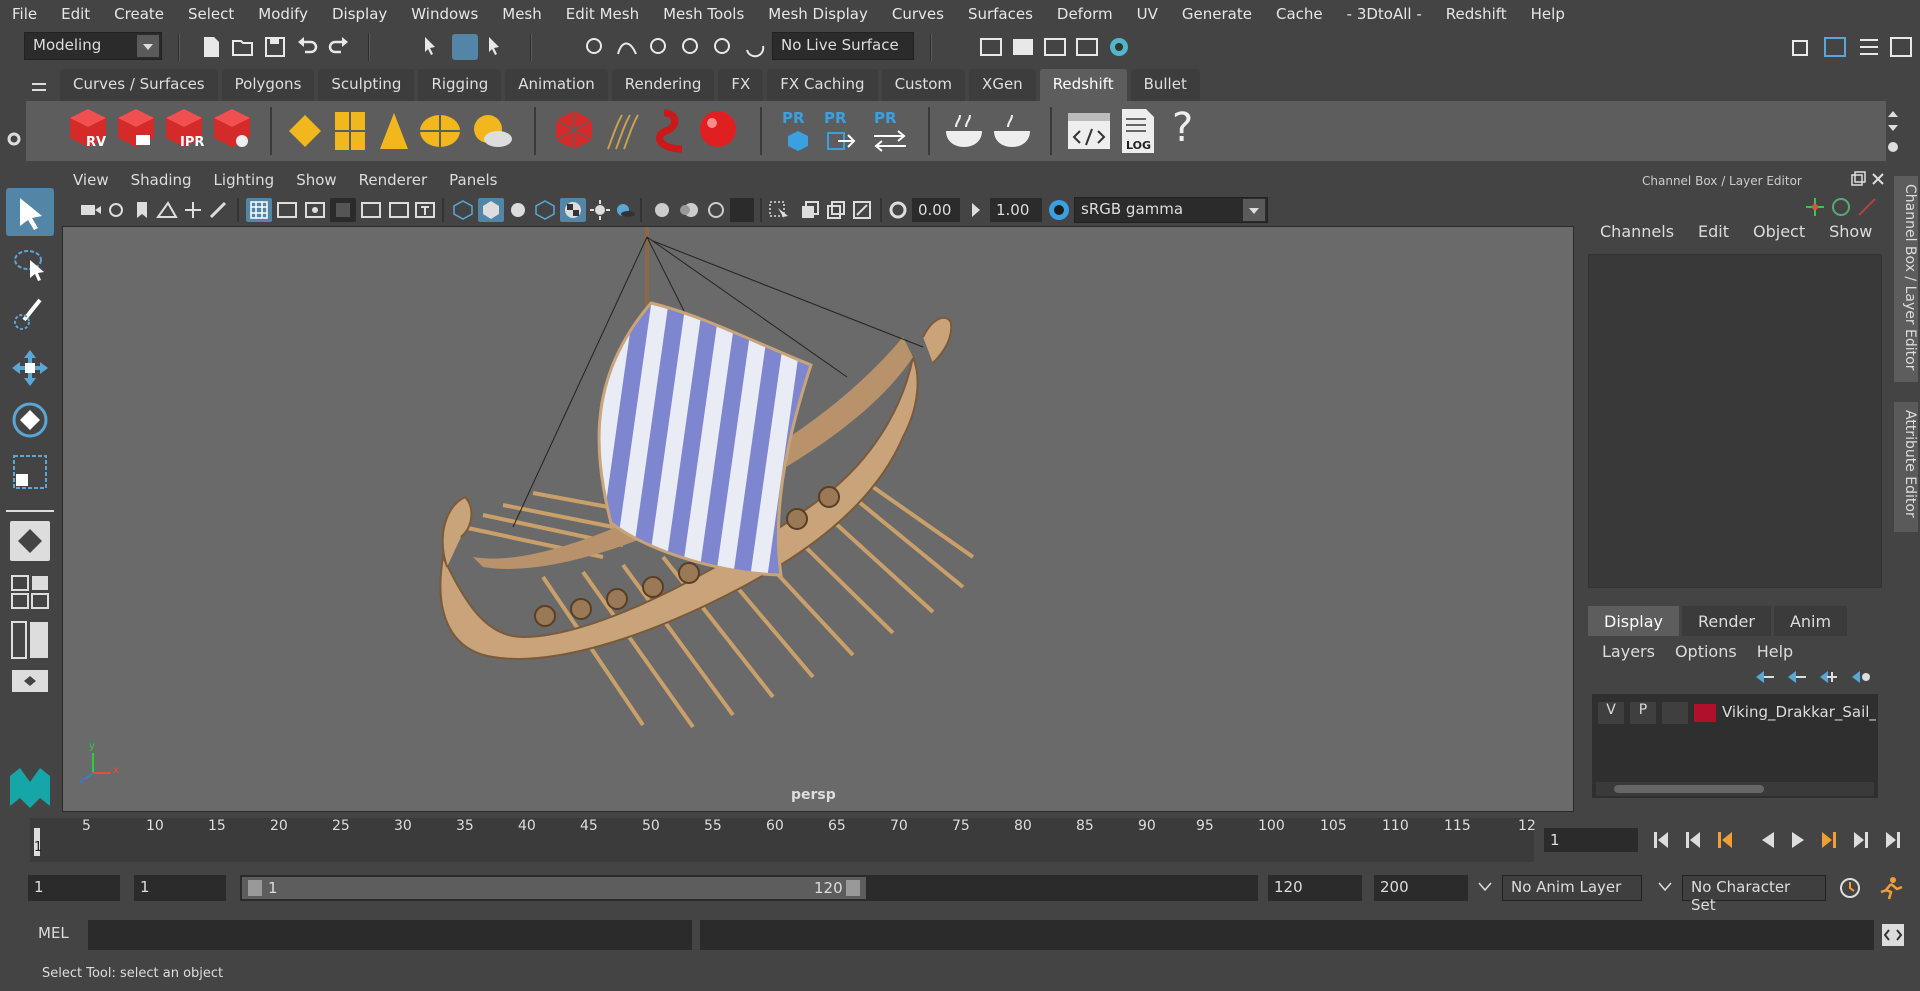  I want to click on hyperbolic-icon, so click(1867, 207).